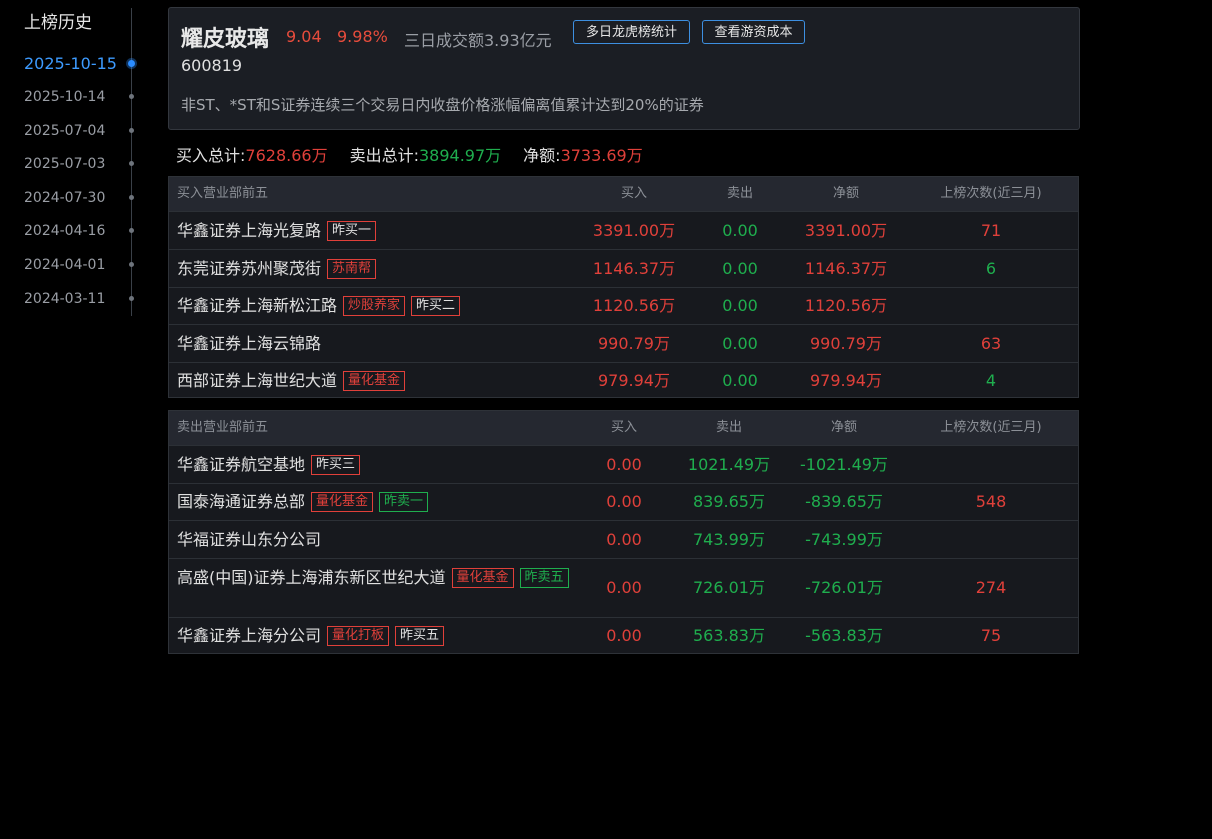  What do you see at coordinates (86, 198) in the screenshot?
I see `date-item-2024-07-30: 2024-07-30` at bounding box center [86, 198].